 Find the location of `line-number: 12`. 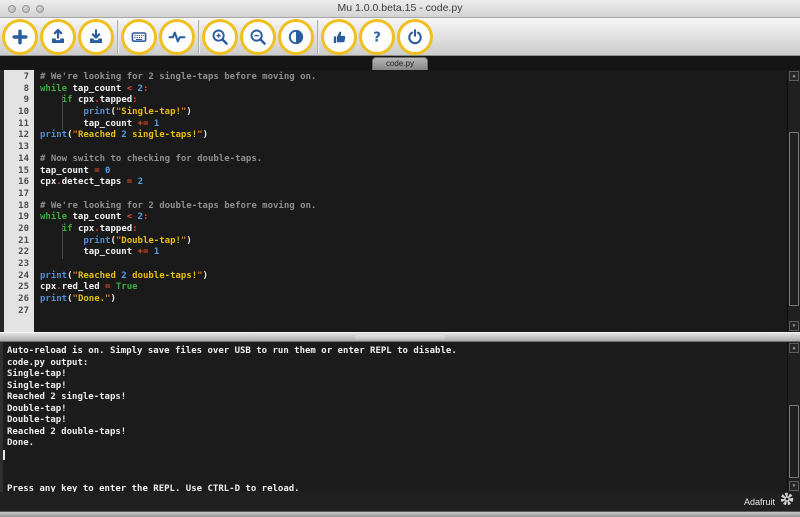

line-number: 12 is located at coordinates (23, 135).